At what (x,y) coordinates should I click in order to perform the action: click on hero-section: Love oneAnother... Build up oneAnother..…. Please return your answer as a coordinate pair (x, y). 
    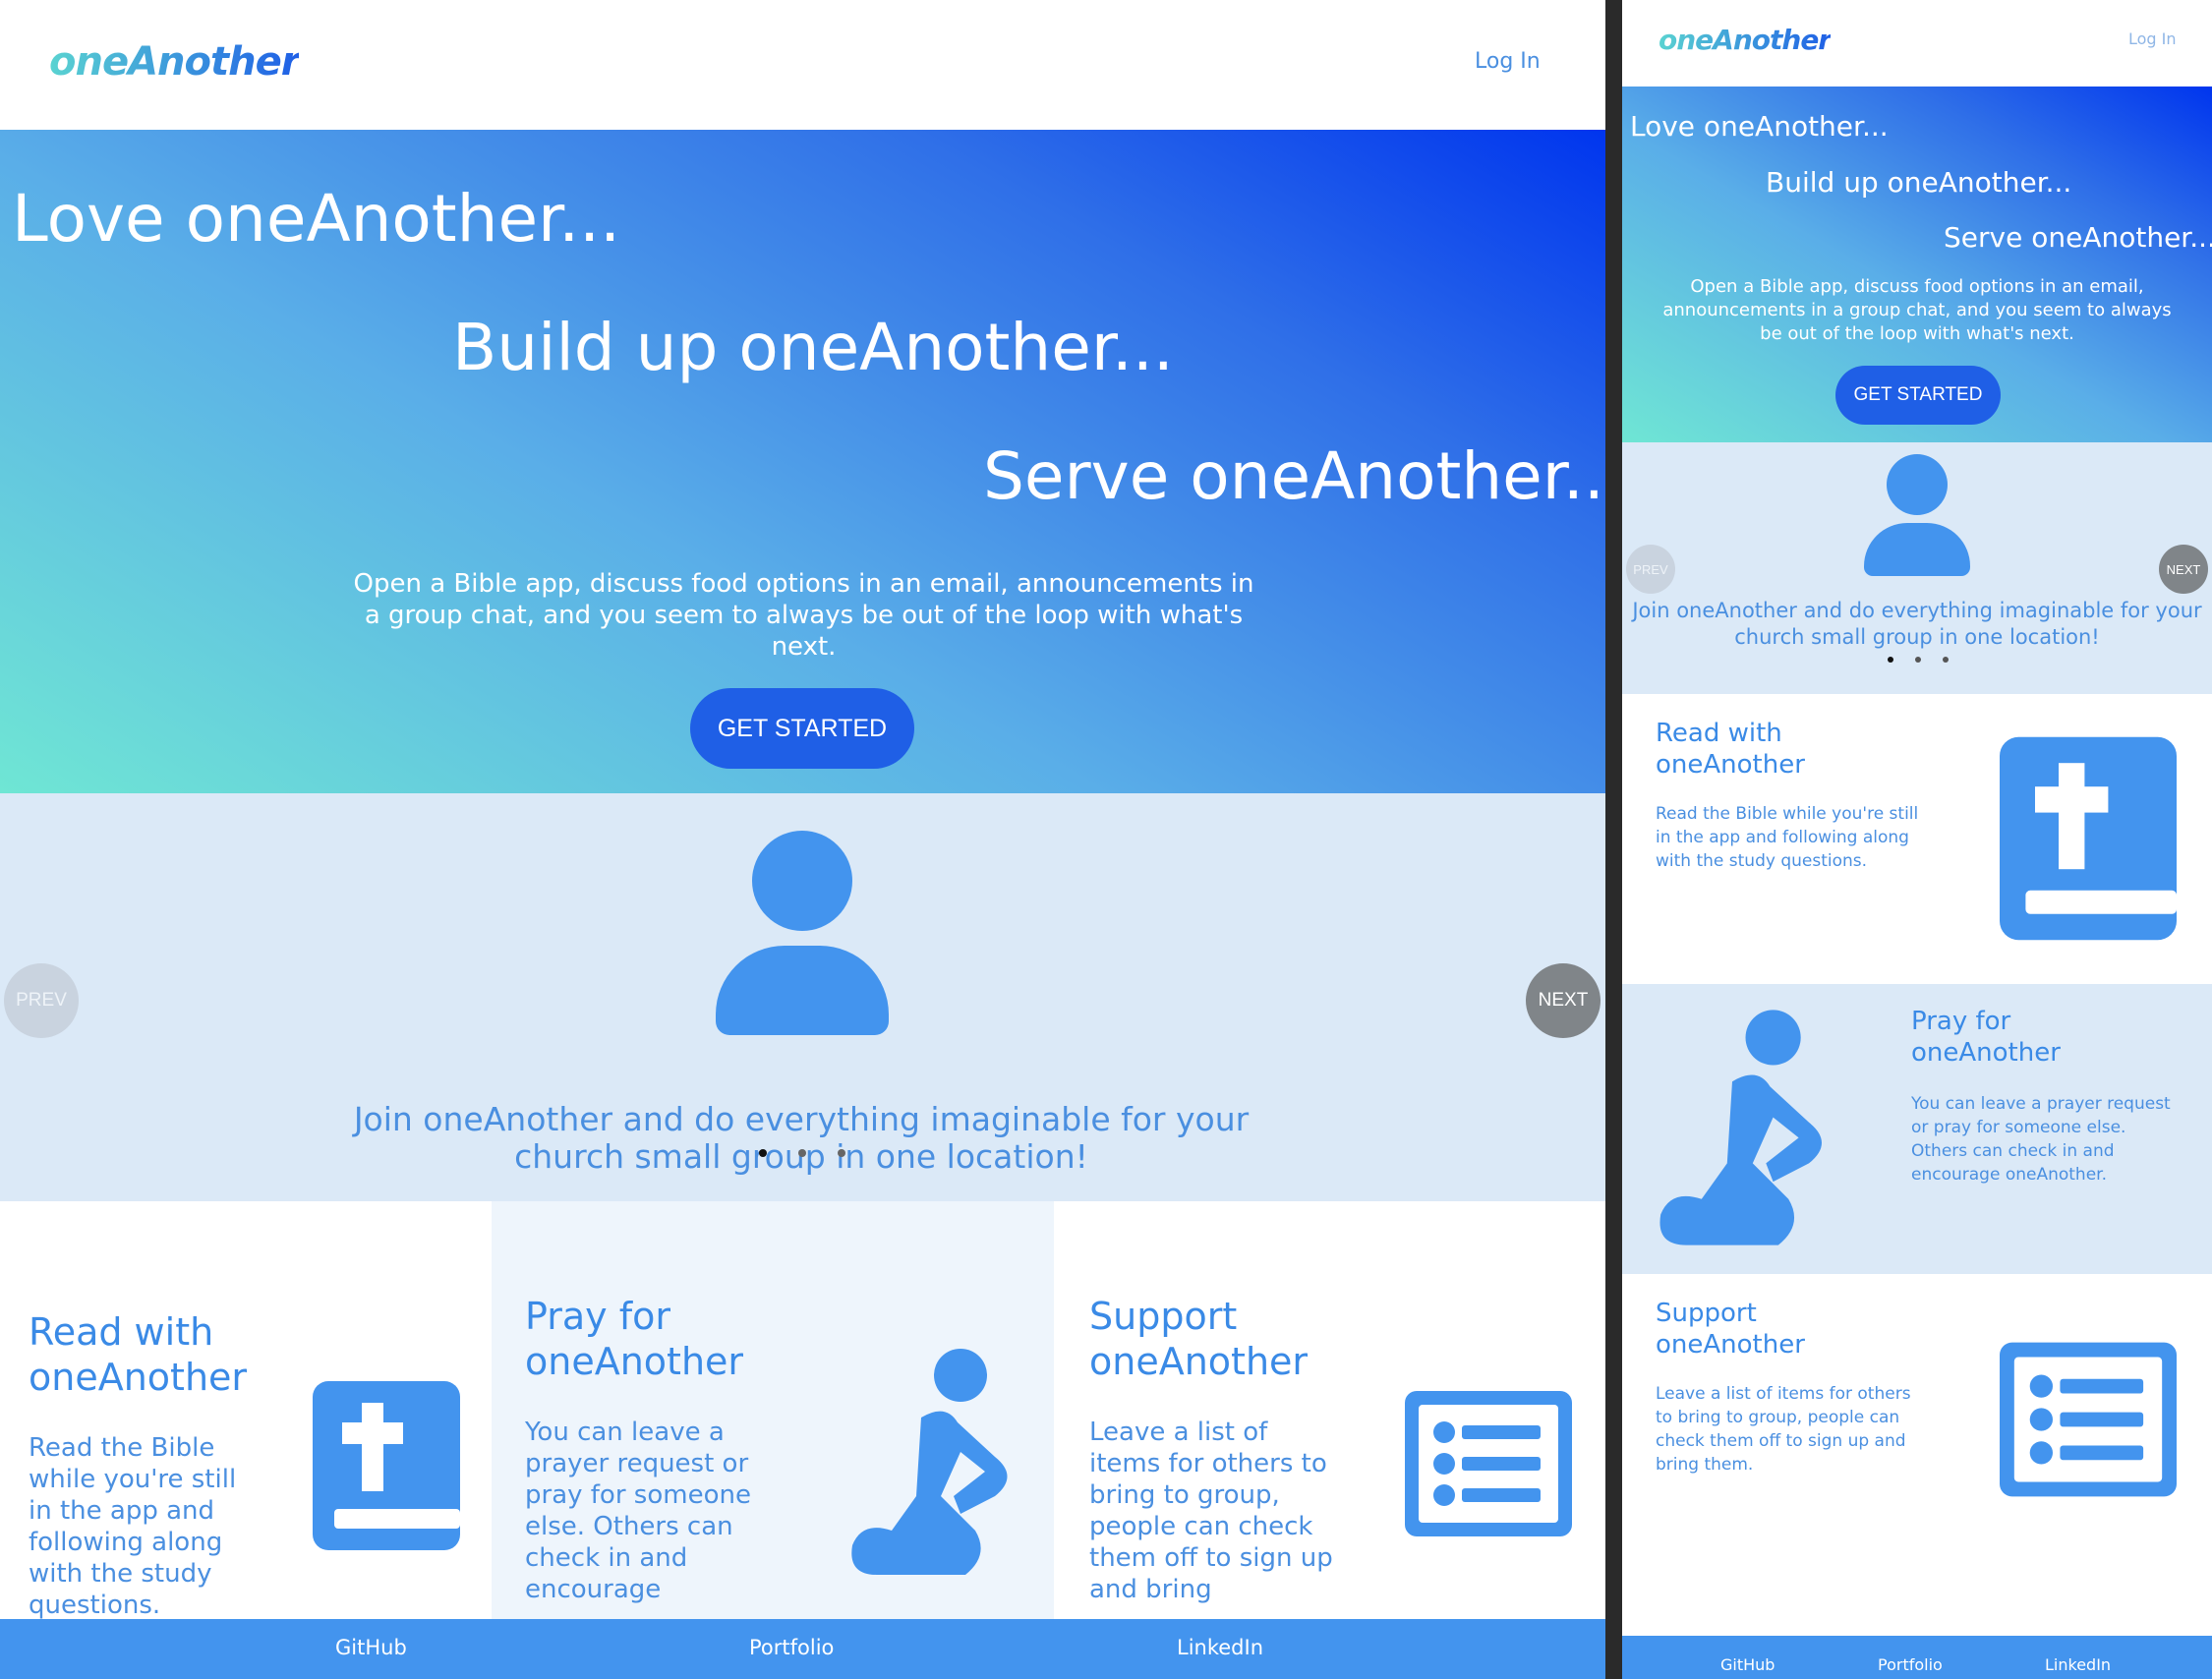
    Looking at the image, I should click on (1917, 265).